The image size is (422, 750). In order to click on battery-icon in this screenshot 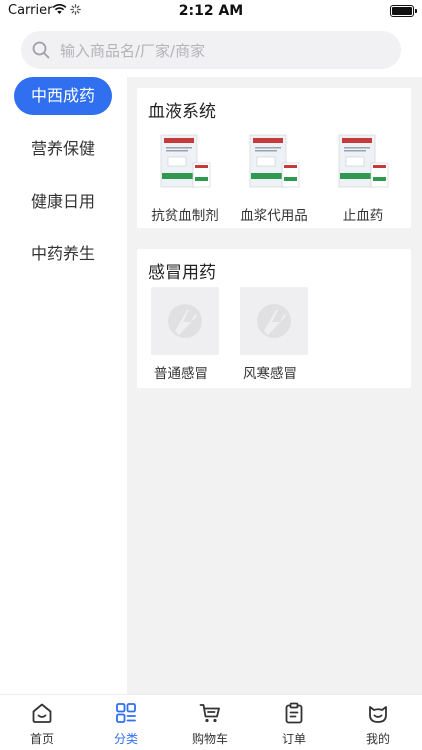, I will do `click(403, 11)`.